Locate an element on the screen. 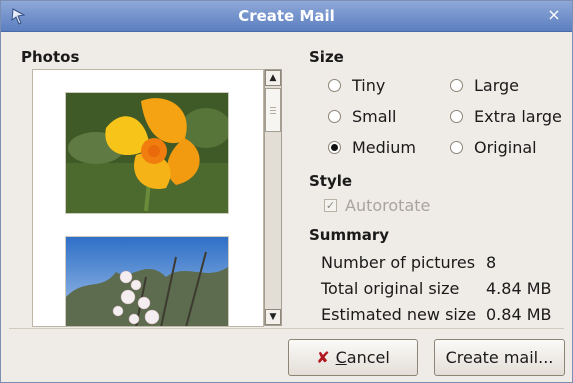  size-option-tiny: Tiny is located at coordinates (356, 85).